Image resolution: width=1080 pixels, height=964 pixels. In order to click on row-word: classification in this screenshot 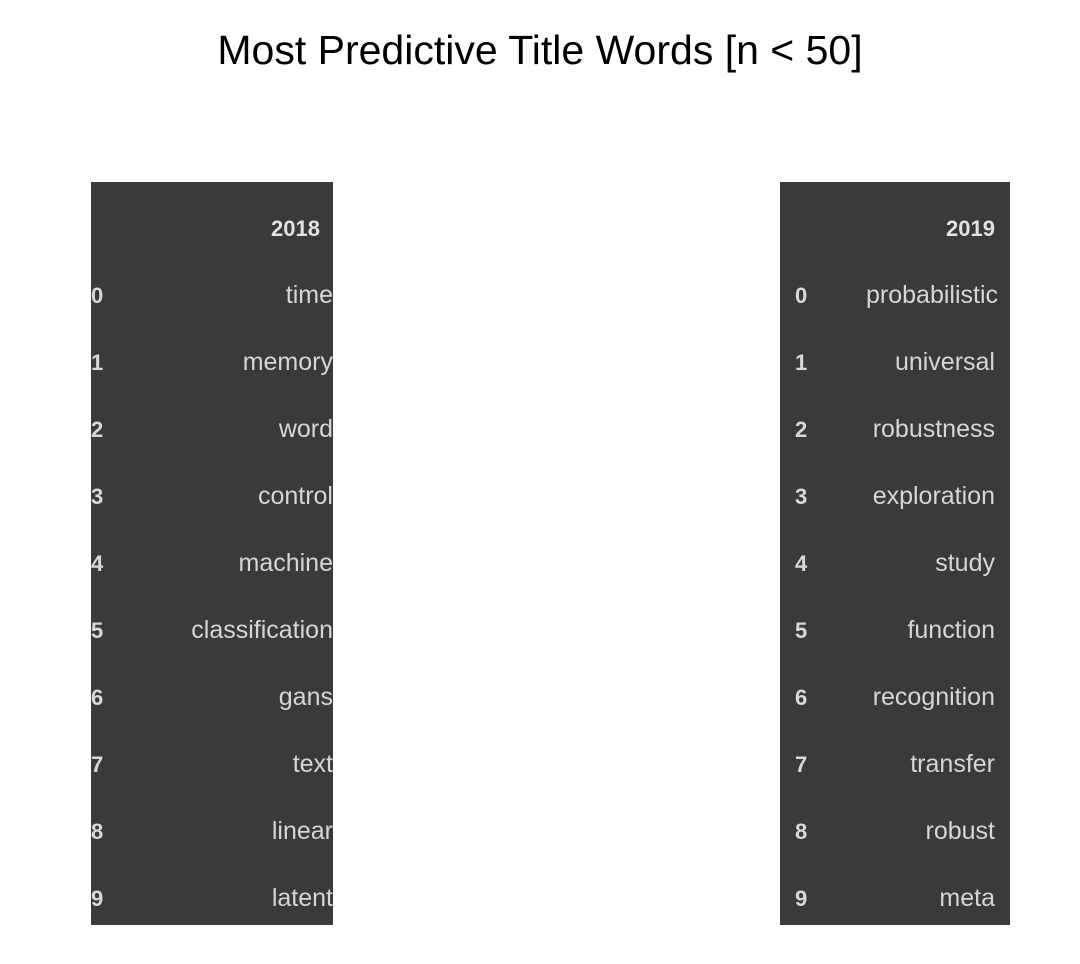, I will do `click(262, 630)`.